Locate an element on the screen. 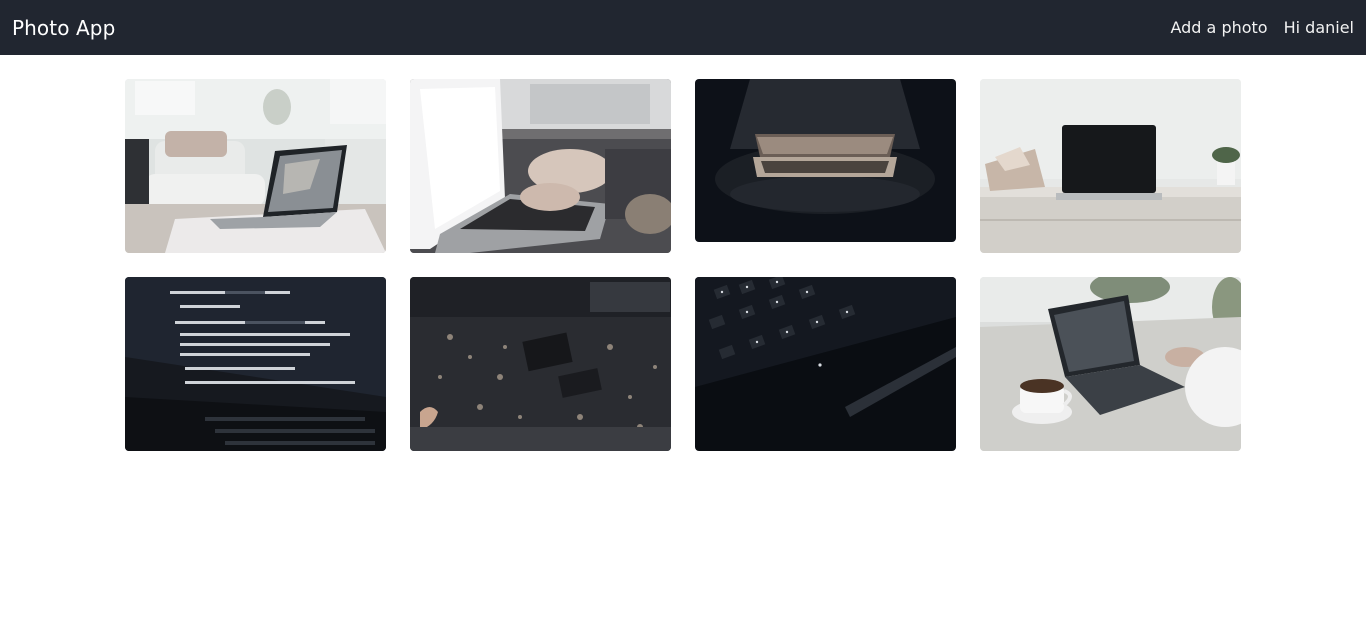 This screenshot has height=643, width=1366. hands-typing-image is located at coordinates (540, 166).